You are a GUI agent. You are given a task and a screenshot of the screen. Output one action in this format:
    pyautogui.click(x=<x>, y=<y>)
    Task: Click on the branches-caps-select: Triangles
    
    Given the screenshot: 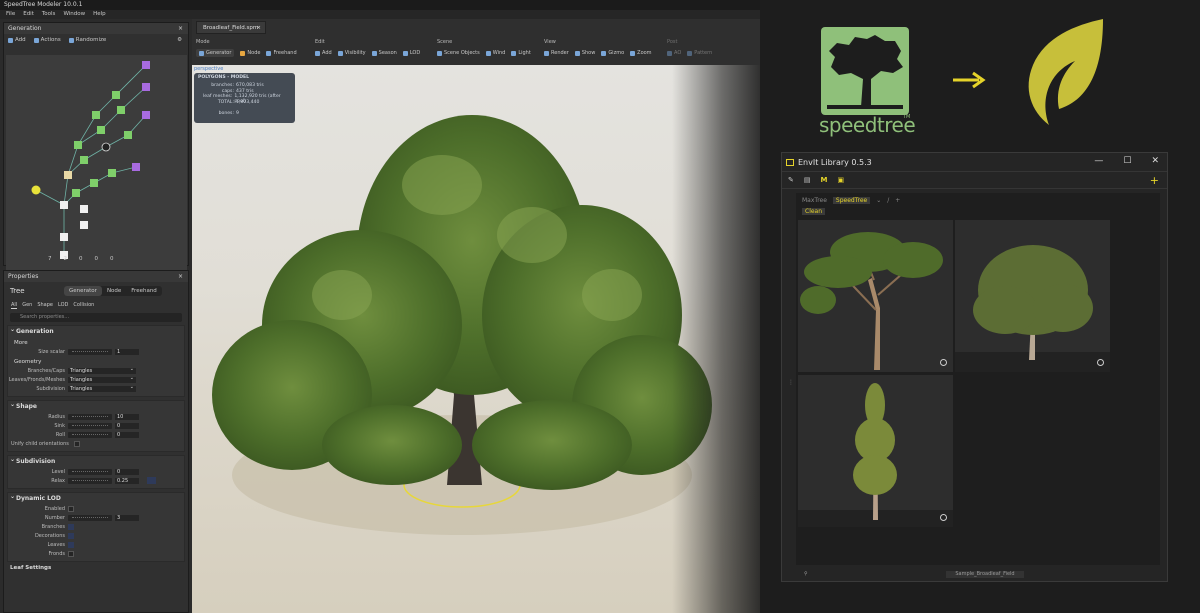 What is the action you would take?
    pyautogui.click(x=102, y=370)
    